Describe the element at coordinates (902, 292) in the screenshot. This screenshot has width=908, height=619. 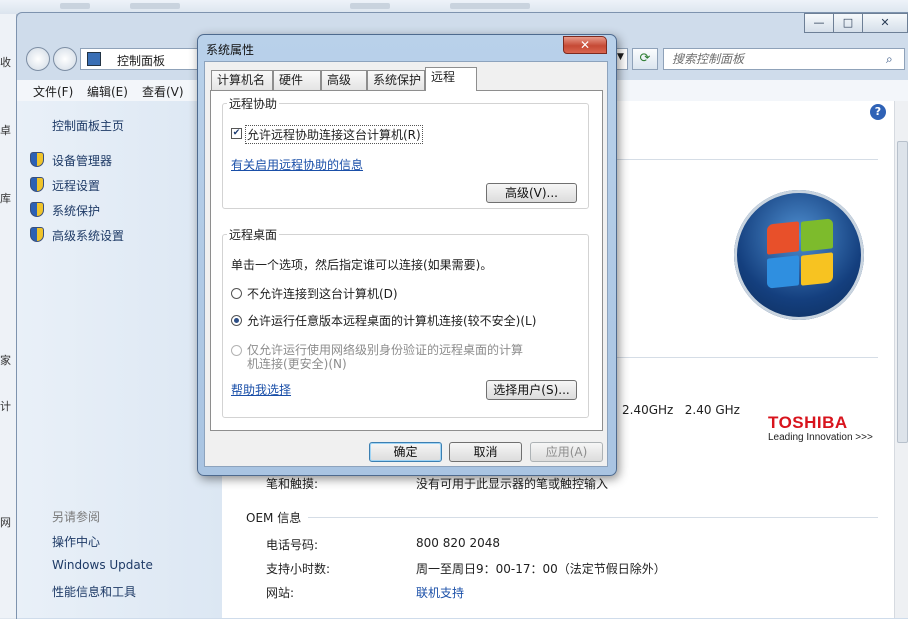
I see `scrollbar-thumb` at that location.